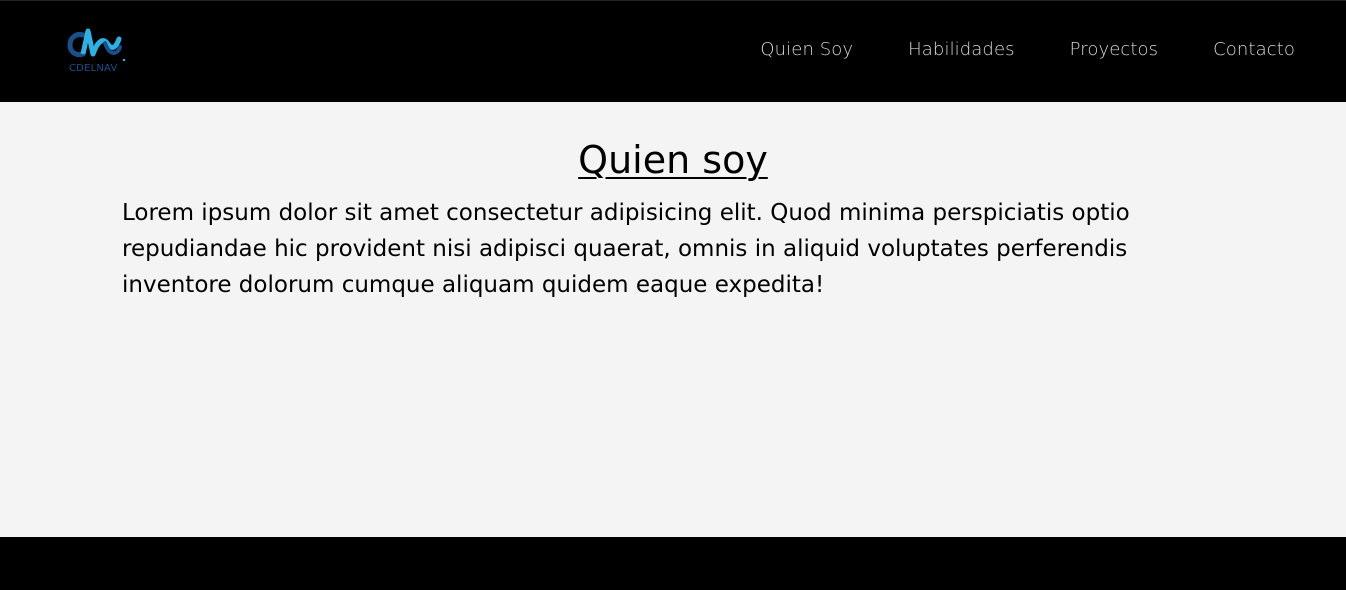  What do you see at coordinates (961, 49) in the screenshot?
I see `nav-link-habilidades: Habilidades` at bounding box center [961, 49].